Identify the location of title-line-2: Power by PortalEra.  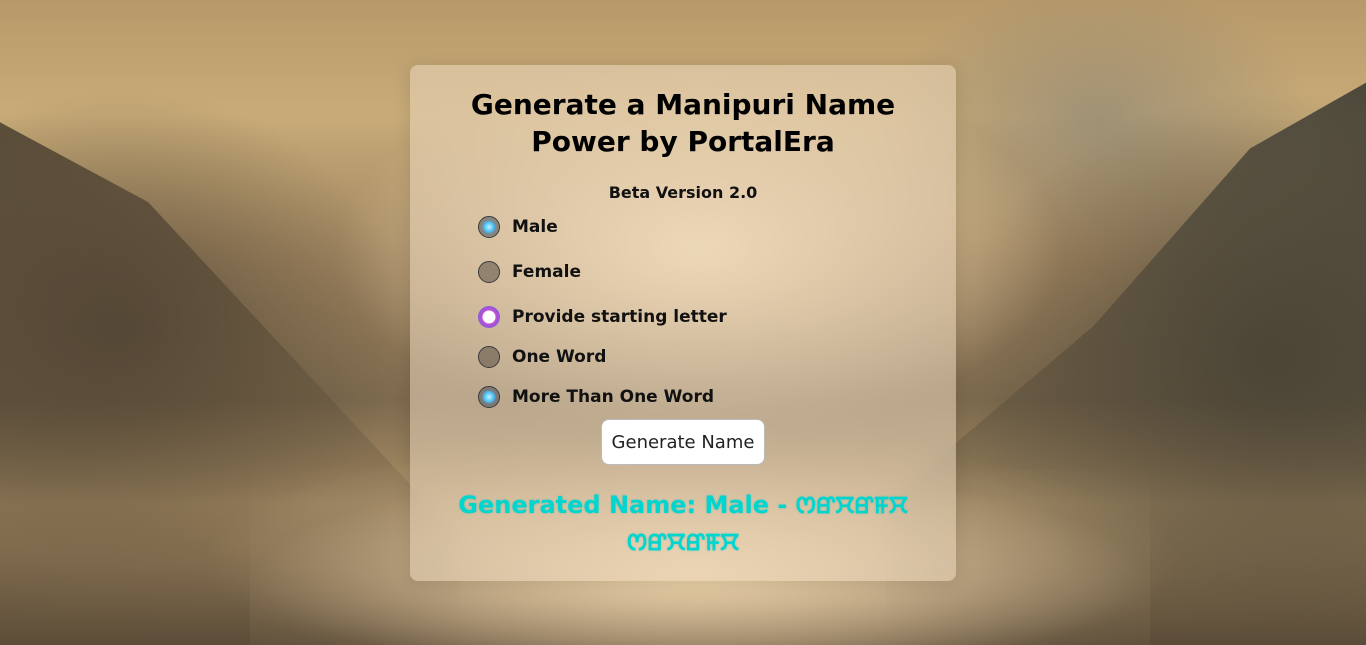
(683, 141).